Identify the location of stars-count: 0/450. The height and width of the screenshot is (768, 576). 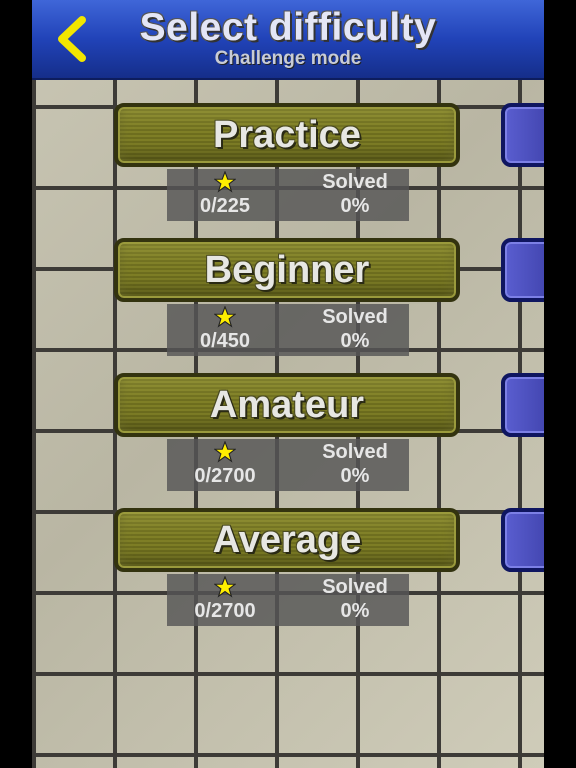
(225, 341).